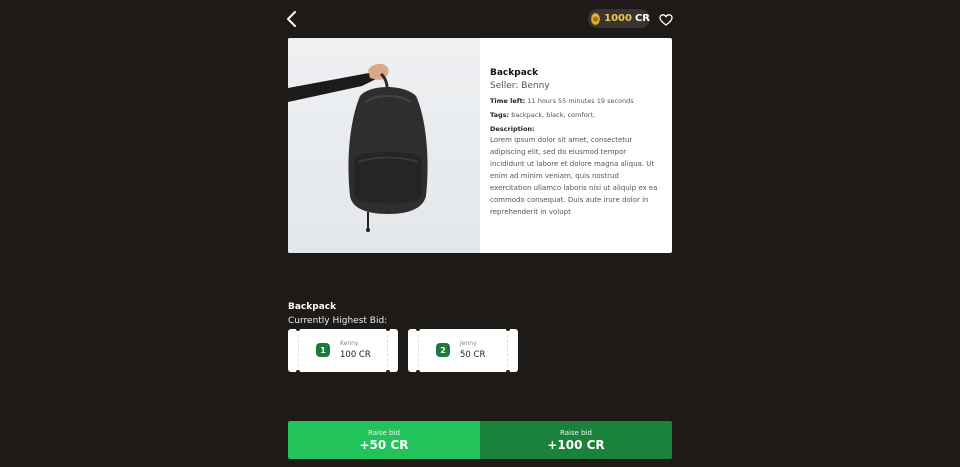 The height and width of the screenshot is (467, 960). What do you see at coordinates (514, 73) in the screenshot?
I see `product-title: Backpack` at bounding box center [514, 73].